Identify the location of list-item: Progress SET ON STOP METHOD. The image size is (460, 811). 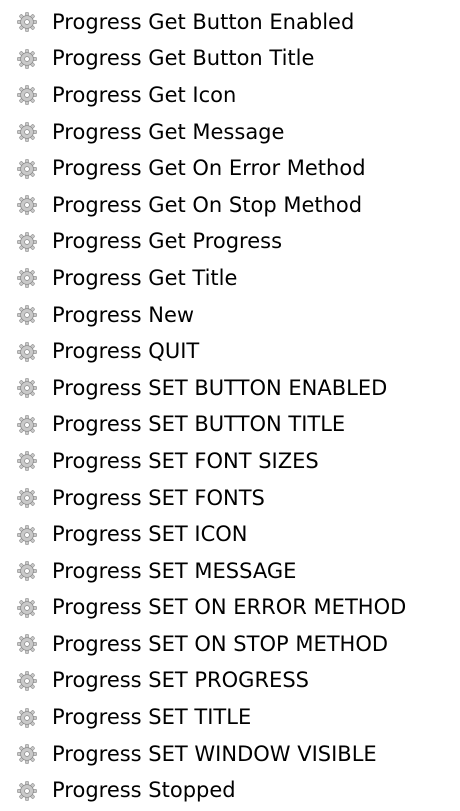
(238, 644).